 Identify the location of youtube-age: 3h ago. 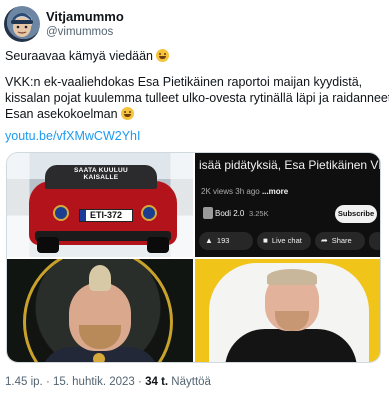
(247, 191).